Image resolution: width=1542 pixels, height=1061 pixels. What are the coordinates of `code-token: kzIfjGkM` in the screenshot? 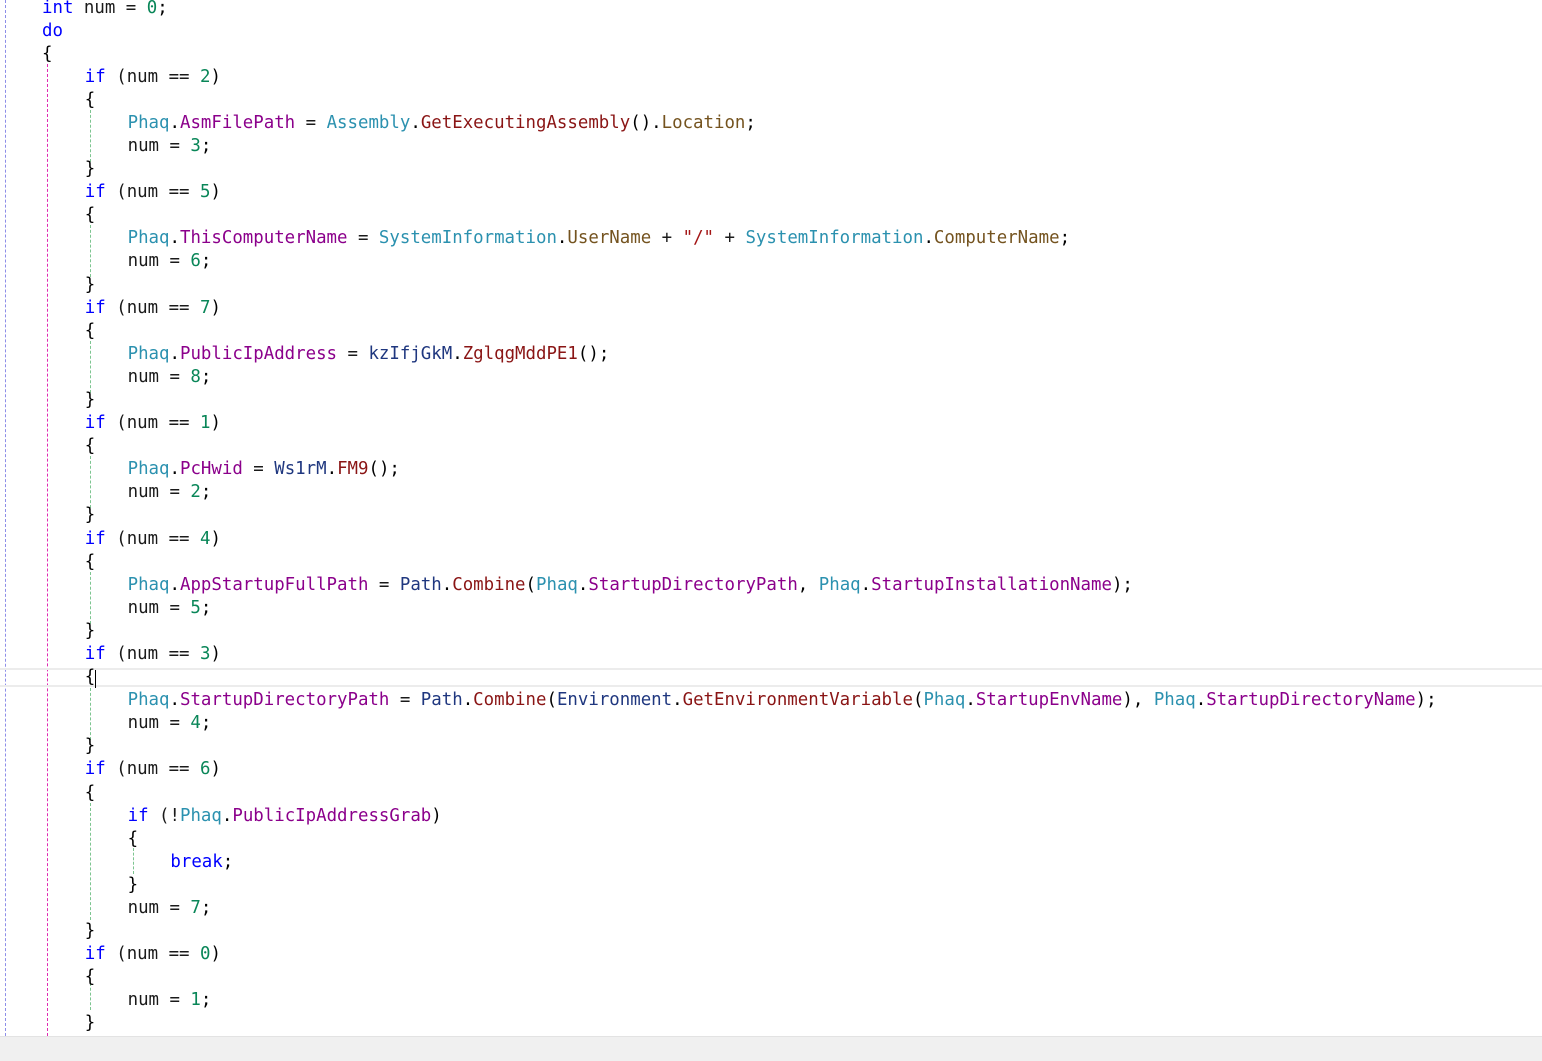 It's located at (410, 353).